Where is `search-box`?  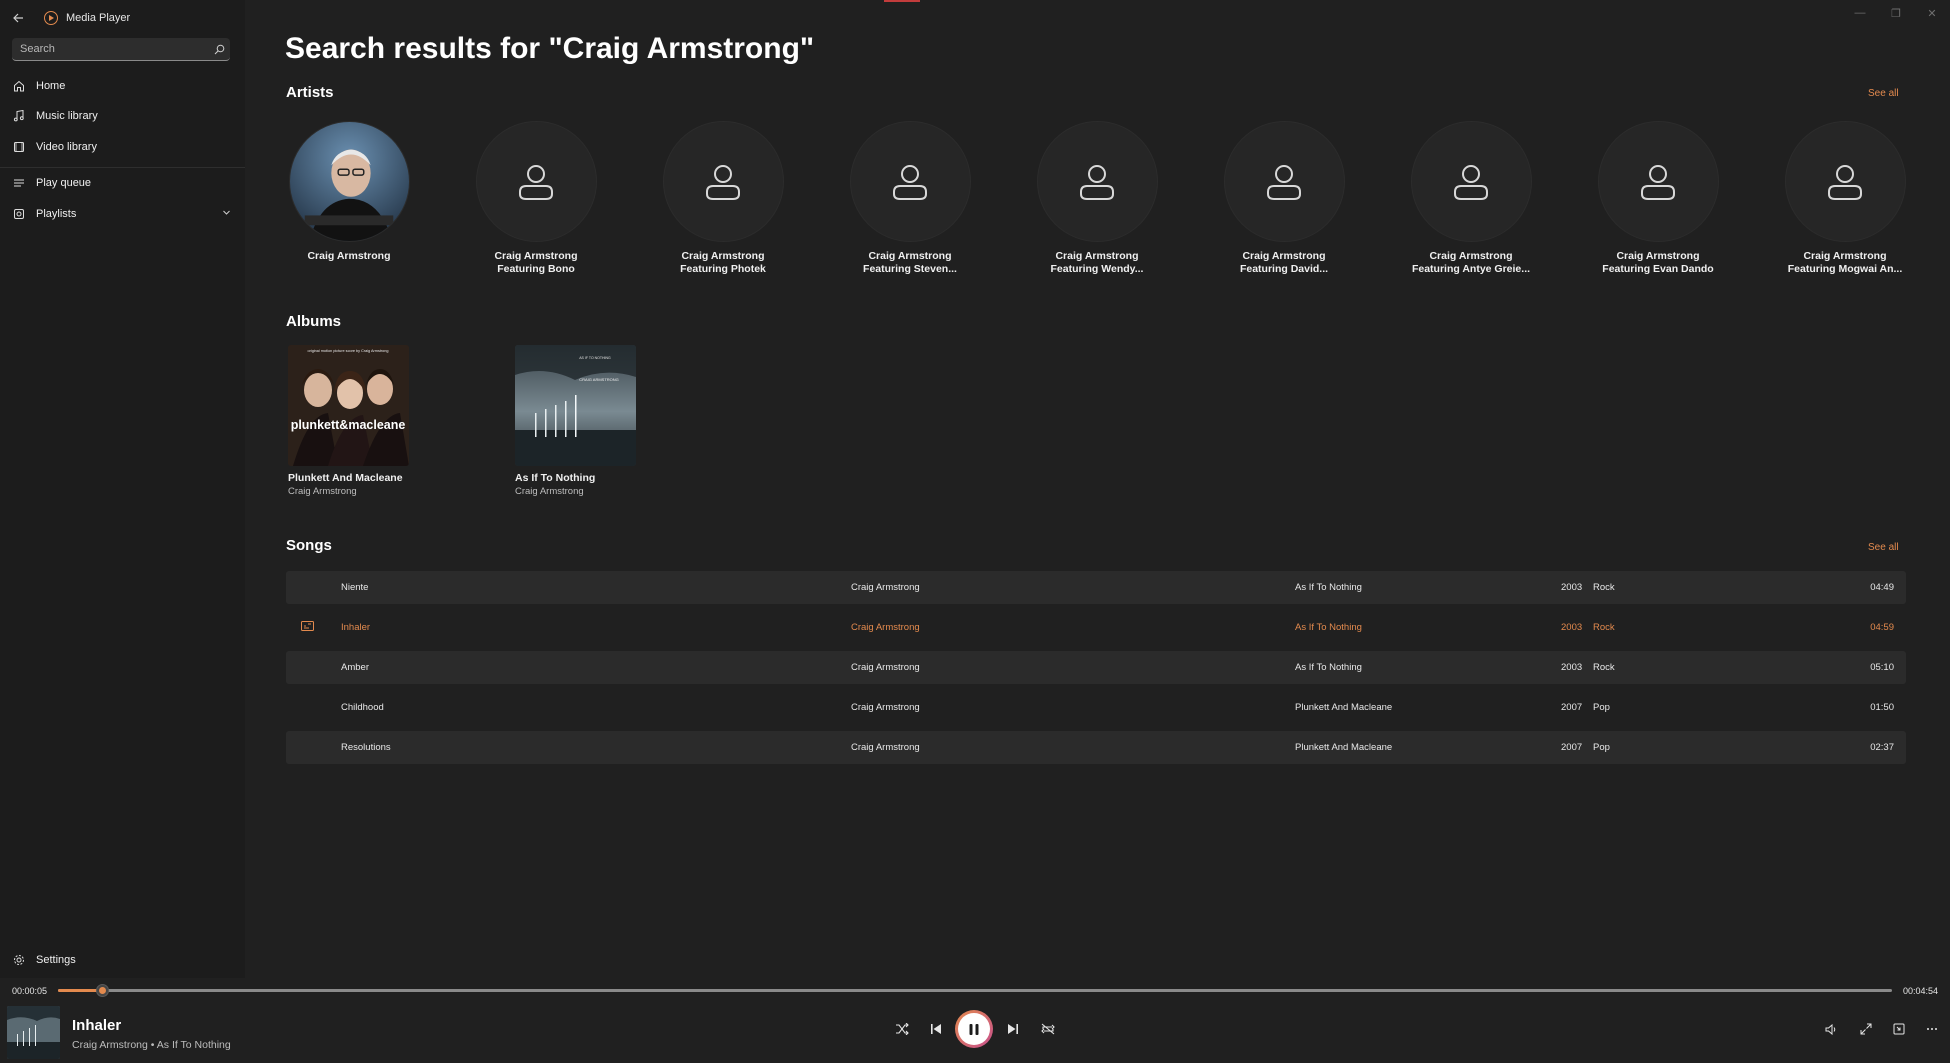 search-box is located at coordinates (121, 49).